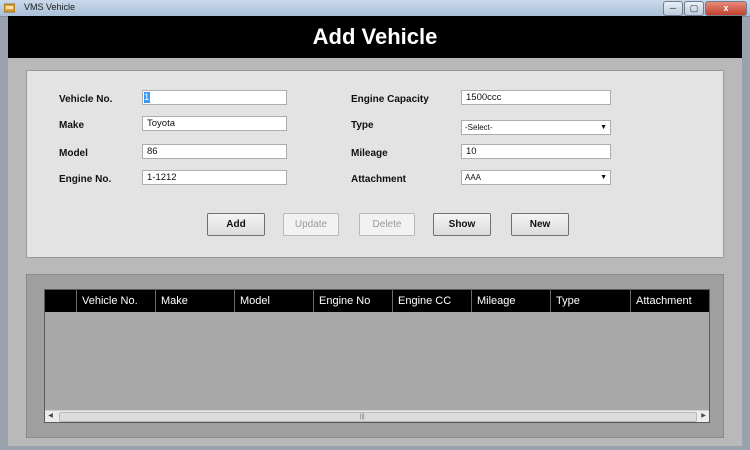  Describe the element at coordinates (703, 416) in the screenshot. I see `scroll-right-icon: ▶` at that location.